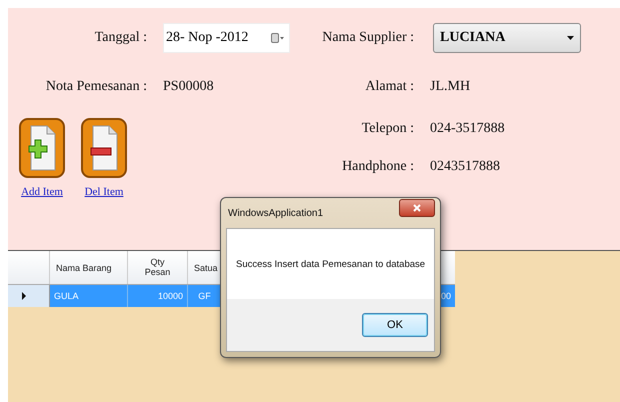  What do you see at coordinates (104, 192) in the screenshot?
I see `action-link: Del Item` at bounding box center [104, 192].